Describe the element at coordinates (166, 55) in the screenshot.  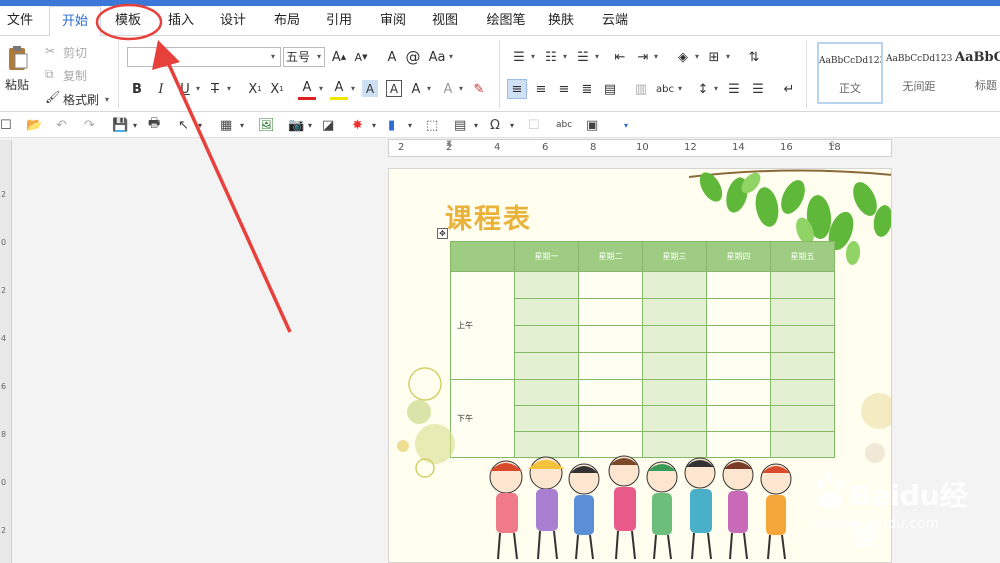
I see `annotation-arrow-head-icon` at that location.